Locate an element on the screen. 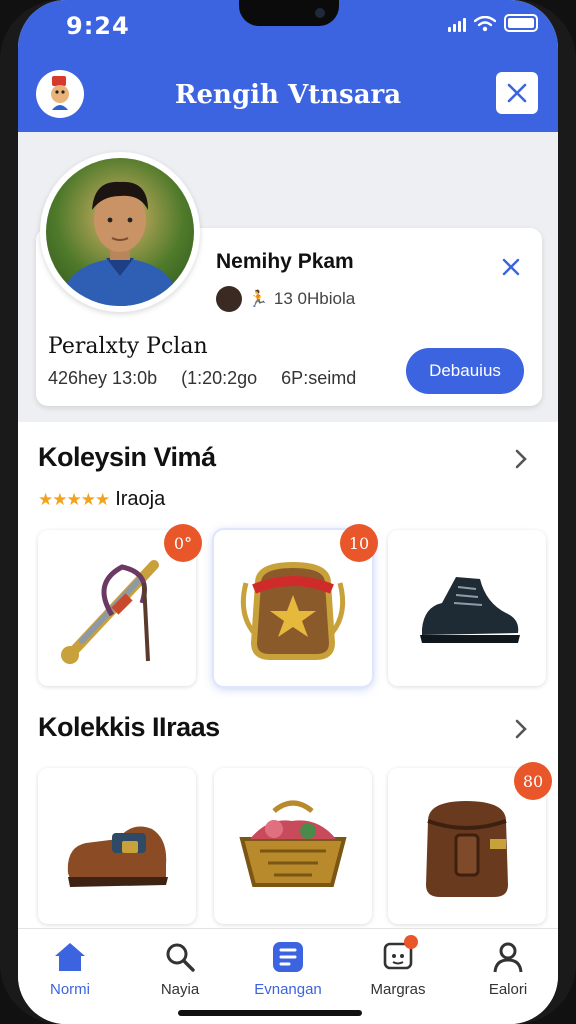 The height and width of the screenshot is (1024, 576). cellular-signal-icon is located at coordinates (457, 24).